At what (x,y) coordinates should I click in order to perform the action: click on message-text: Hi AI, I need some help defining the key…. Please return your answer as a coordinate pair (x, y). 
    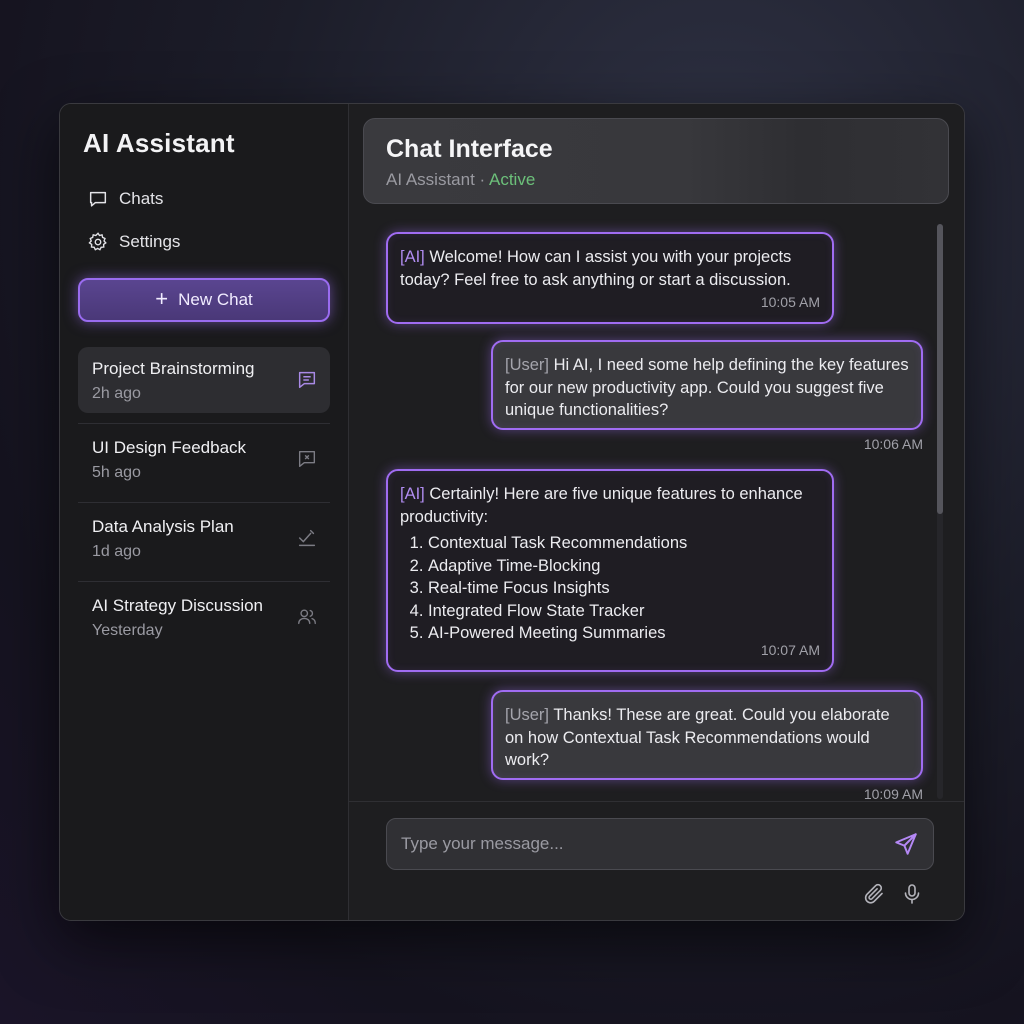
    Looking at the image, I should click on (707, 387).